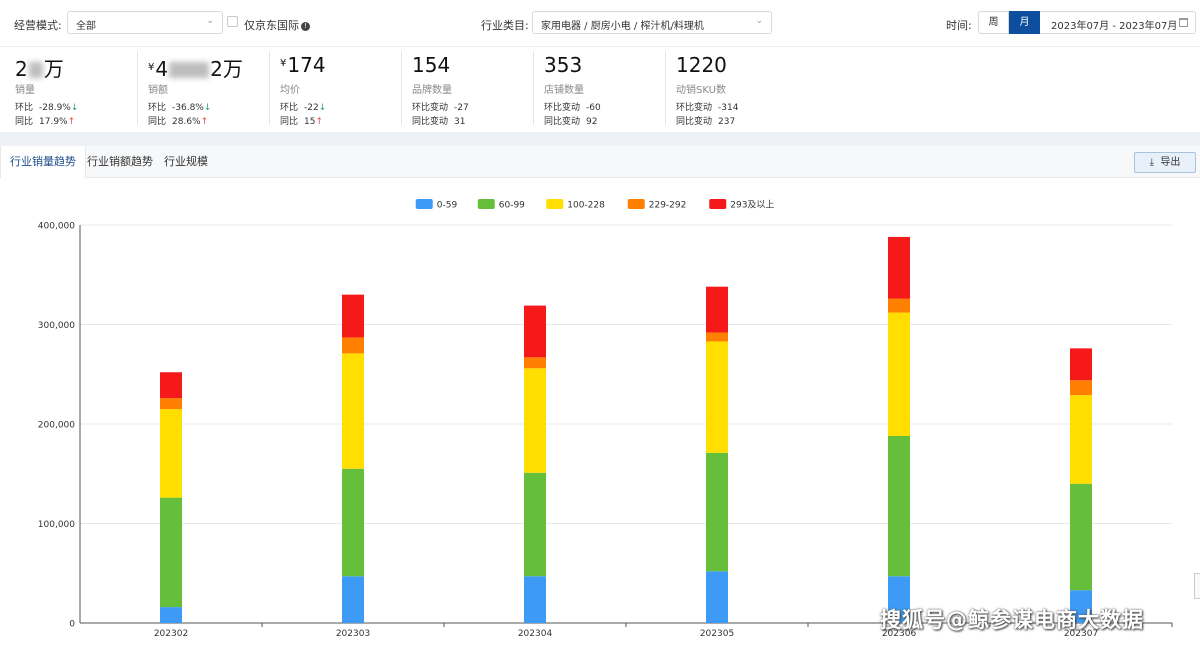 This screenshot has height=648, width=1200. I want to click on info-icon: !, so click(305, 26).